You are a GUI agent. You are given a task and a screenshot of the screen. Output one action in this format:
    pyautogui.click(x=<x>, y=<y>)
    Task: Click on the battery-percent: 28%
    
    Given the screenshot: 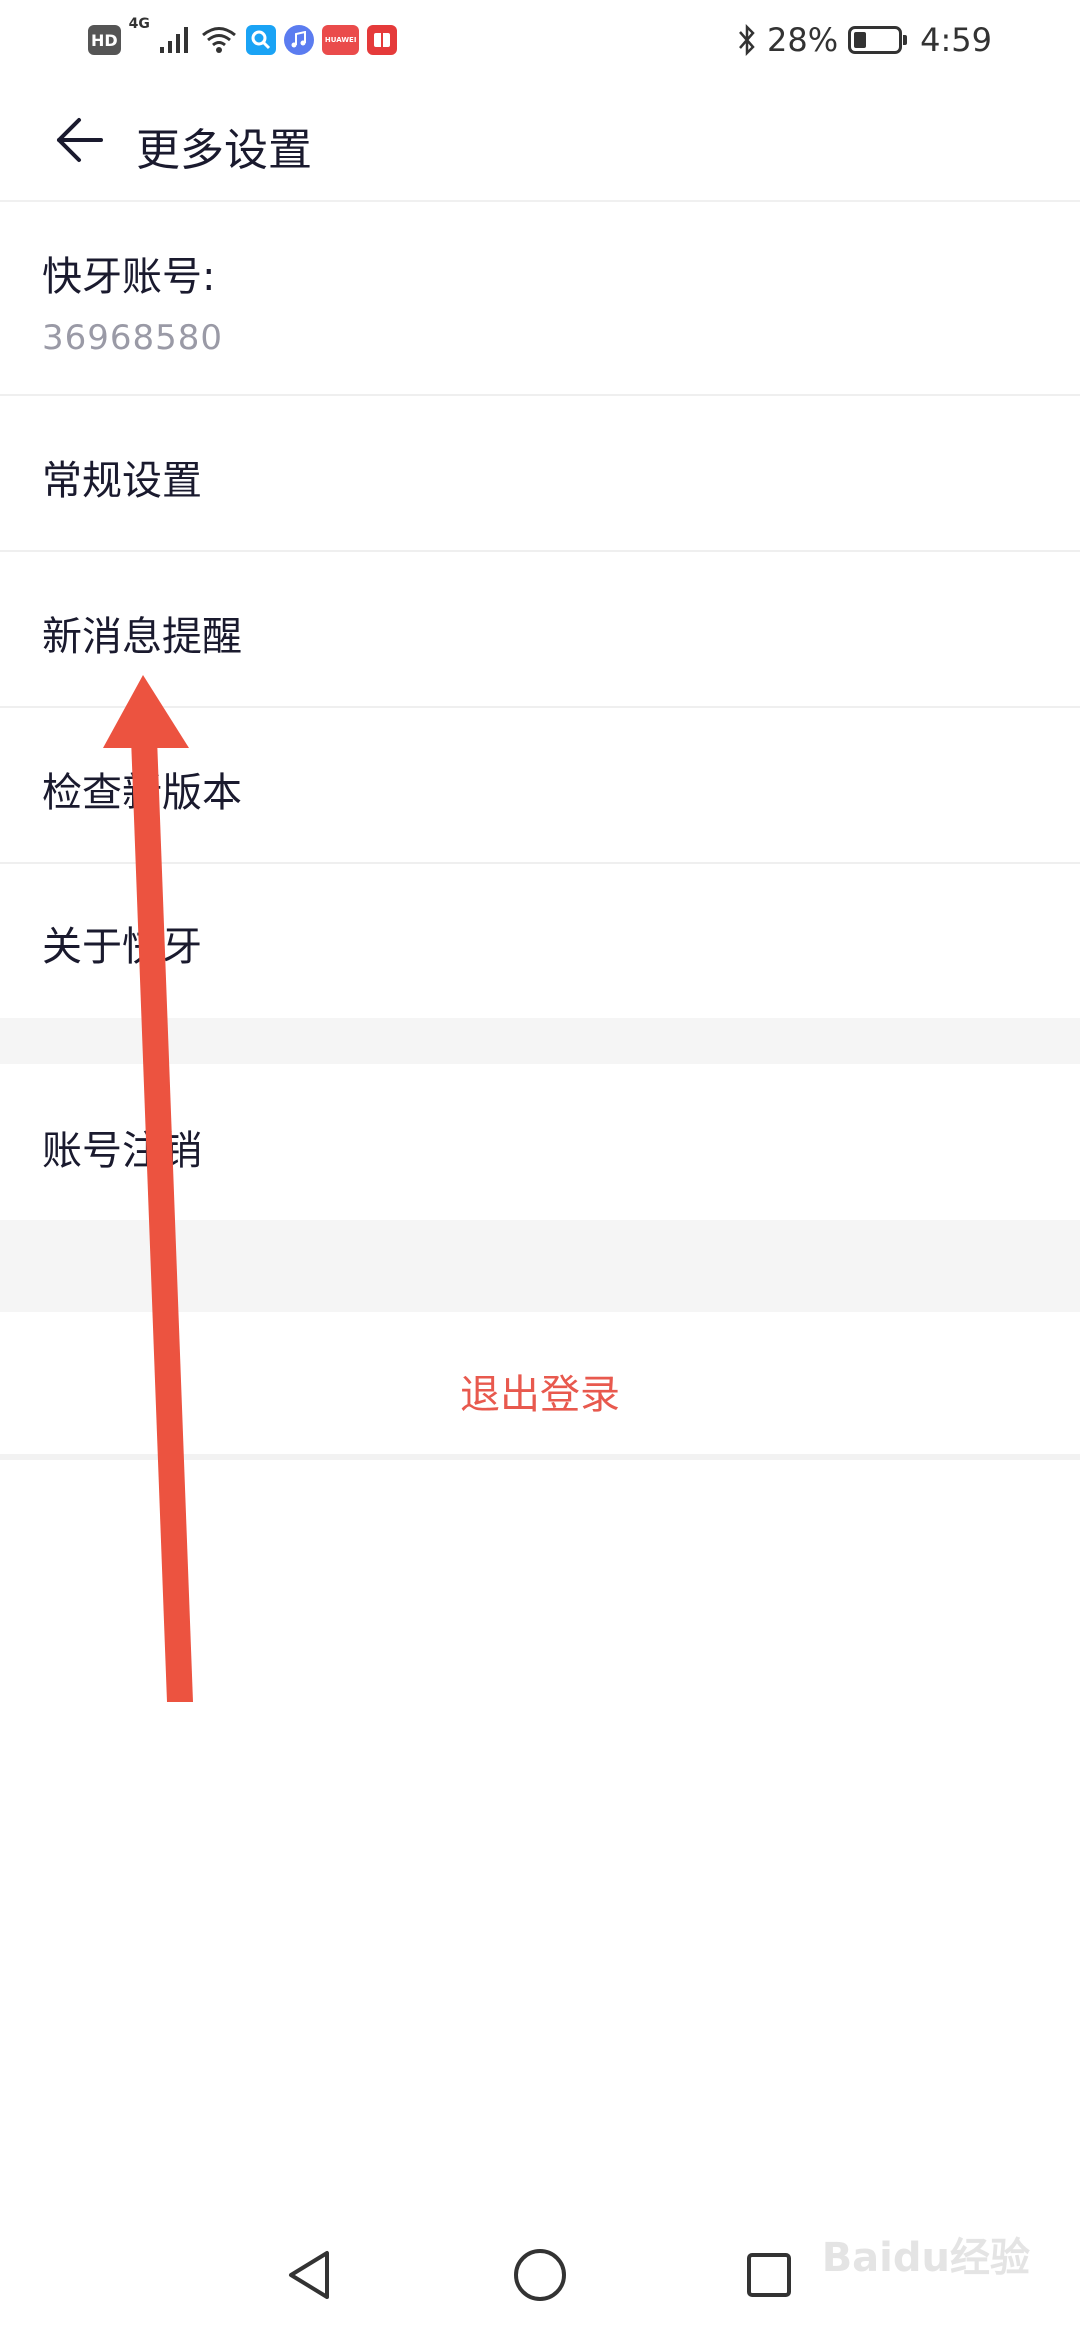 What is the action you would take?
    pyautogui.click(x=803, y=40)
    